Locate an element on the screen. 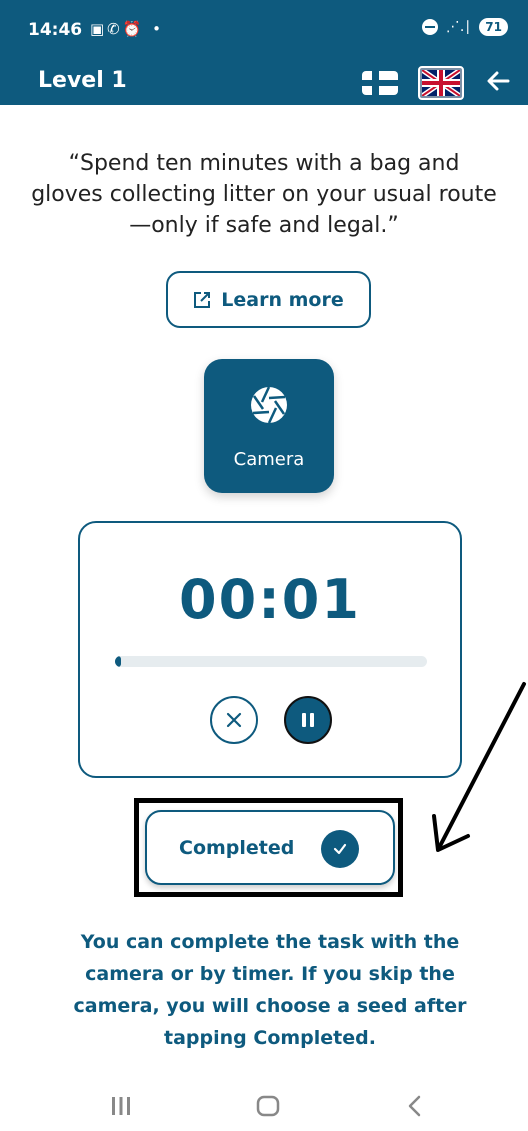 The width and height of the screenshot is (528, 1131). recent-apps-icon is located at coordinates (121, 1106).